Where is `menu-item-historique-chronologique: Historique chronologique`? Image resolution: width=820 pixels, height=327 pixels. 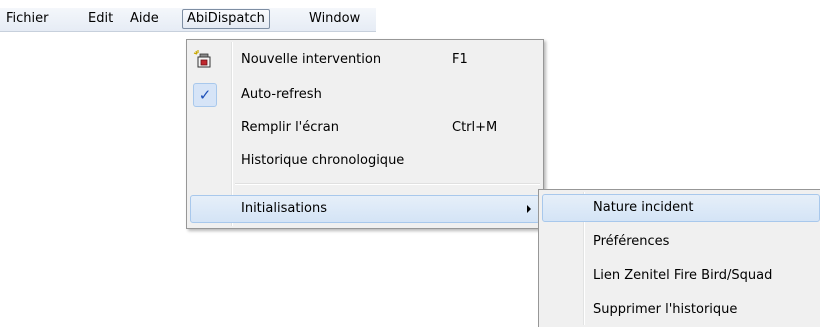 menu-item-historique-chronologique: Historique chronologique is located at coordinates (365, 161).